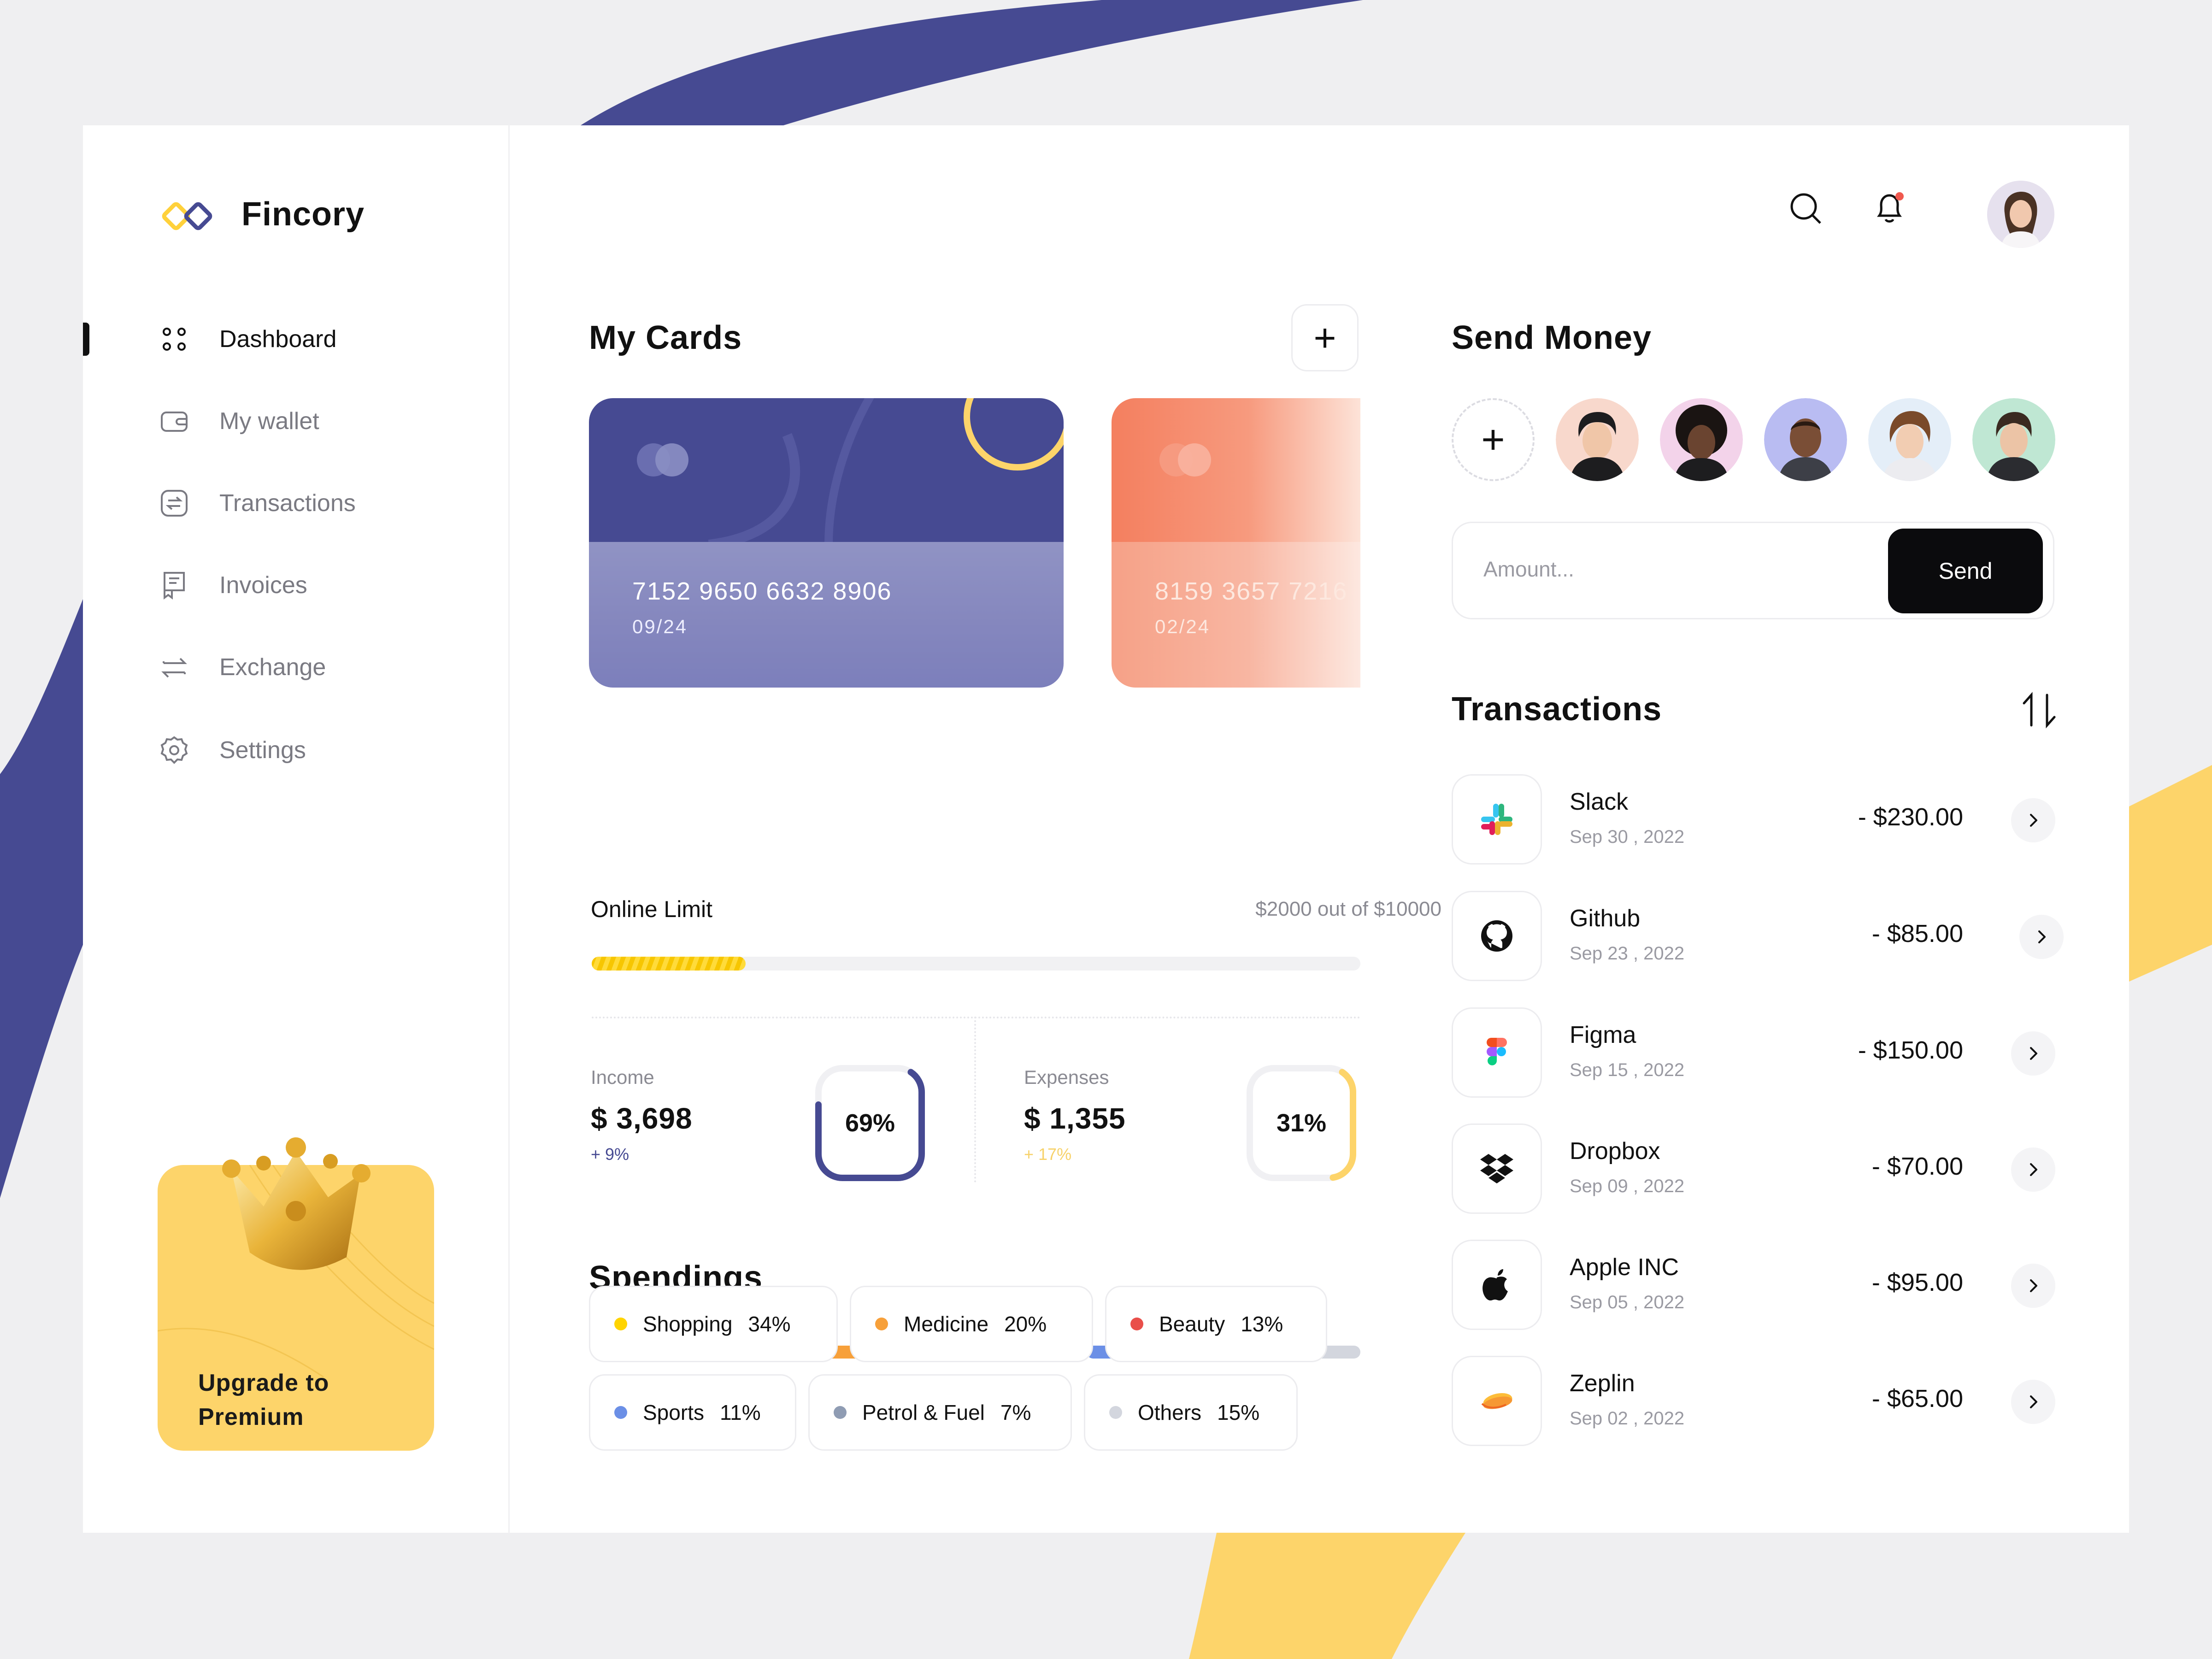  I want to click on github-icon, so click(1496, 936).